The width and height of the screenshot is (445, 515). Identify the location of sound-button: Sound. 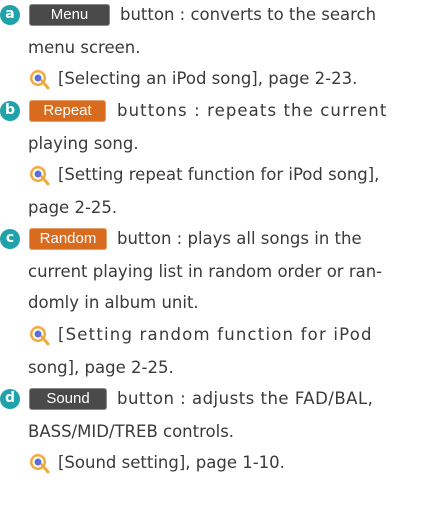
(68, 399).